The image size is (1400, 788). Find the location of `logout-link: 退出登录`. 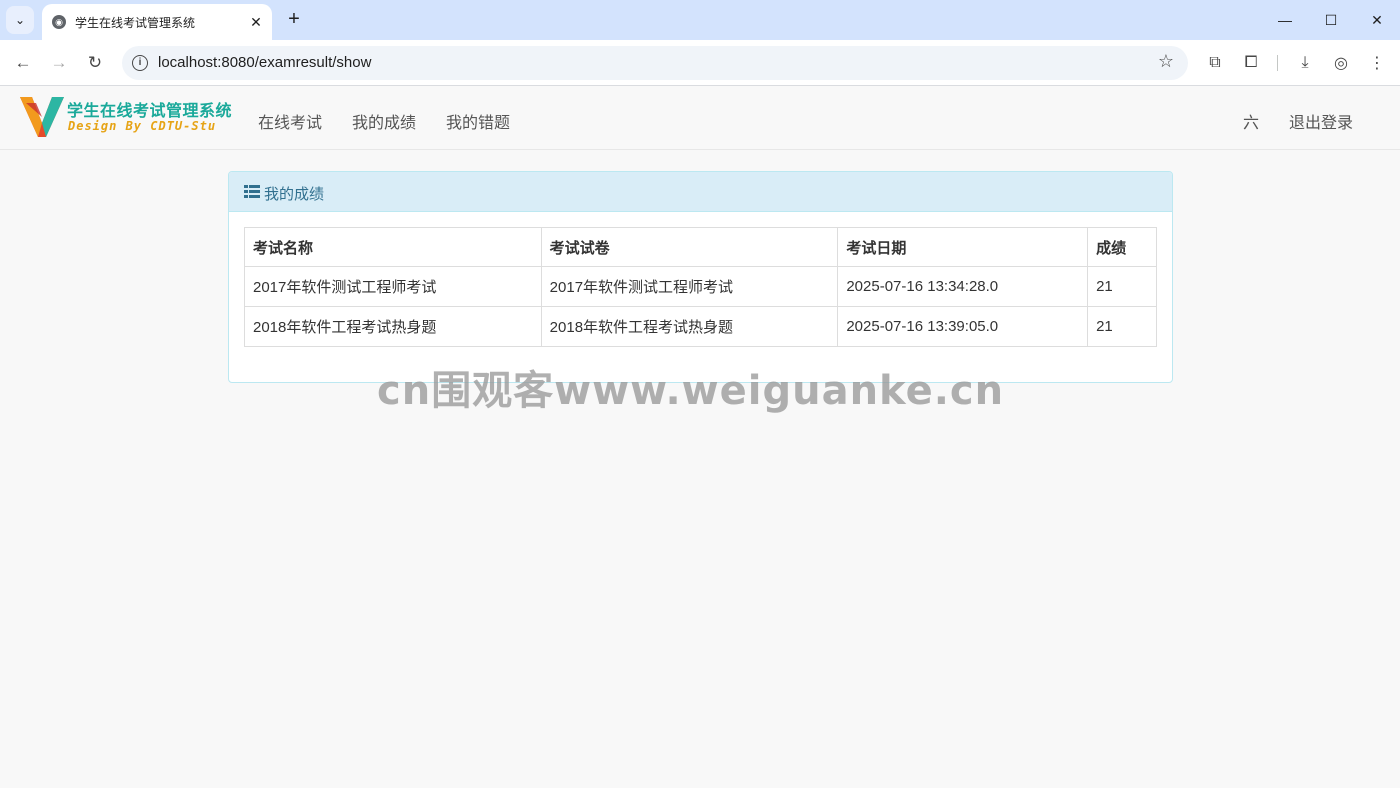

logout-link: 退出登录 is located at coordinates (1321, 121).